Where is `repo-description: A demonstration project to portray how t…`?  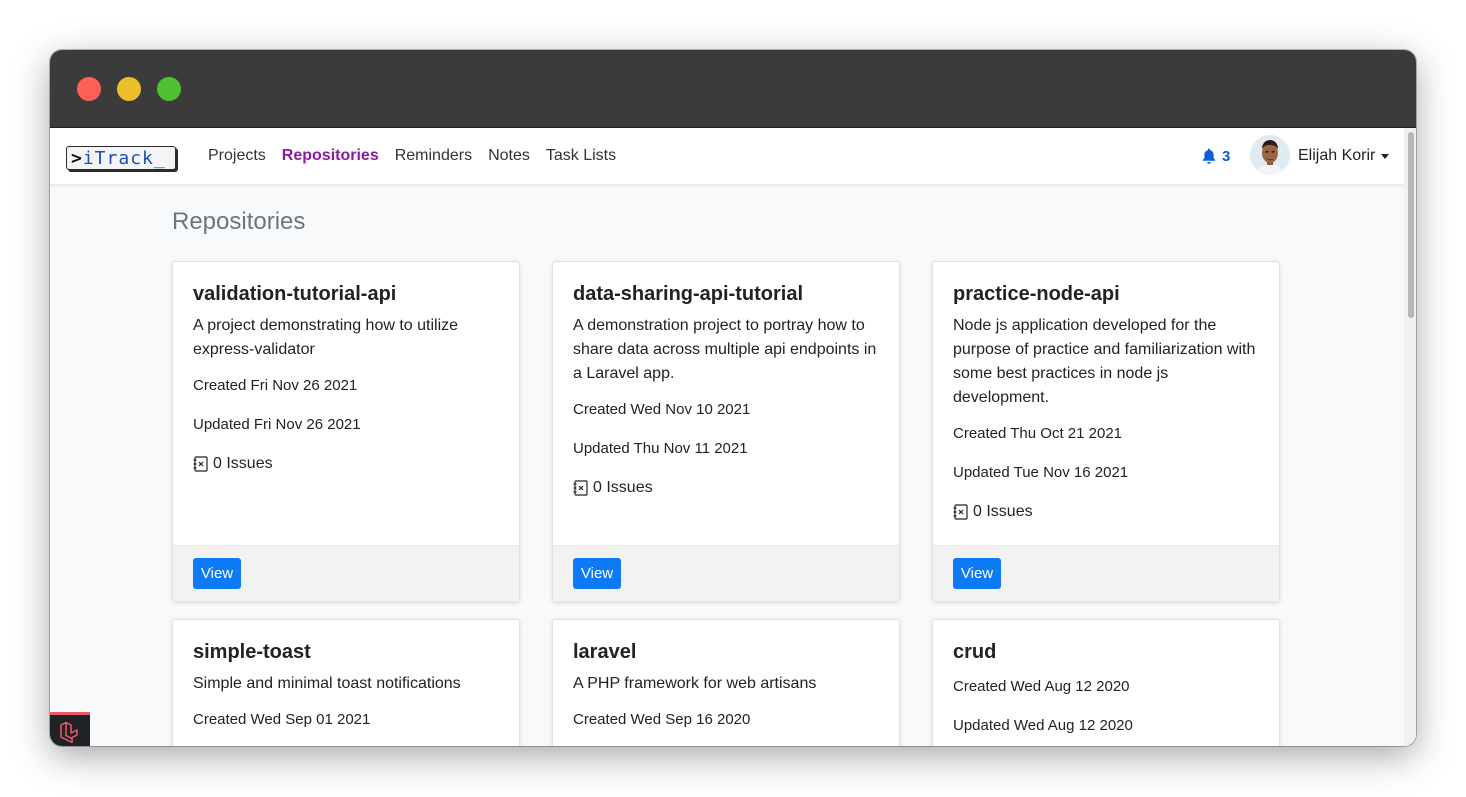
repo-description: A demonstration project to portray how t… is located at coordinates (725, 349).